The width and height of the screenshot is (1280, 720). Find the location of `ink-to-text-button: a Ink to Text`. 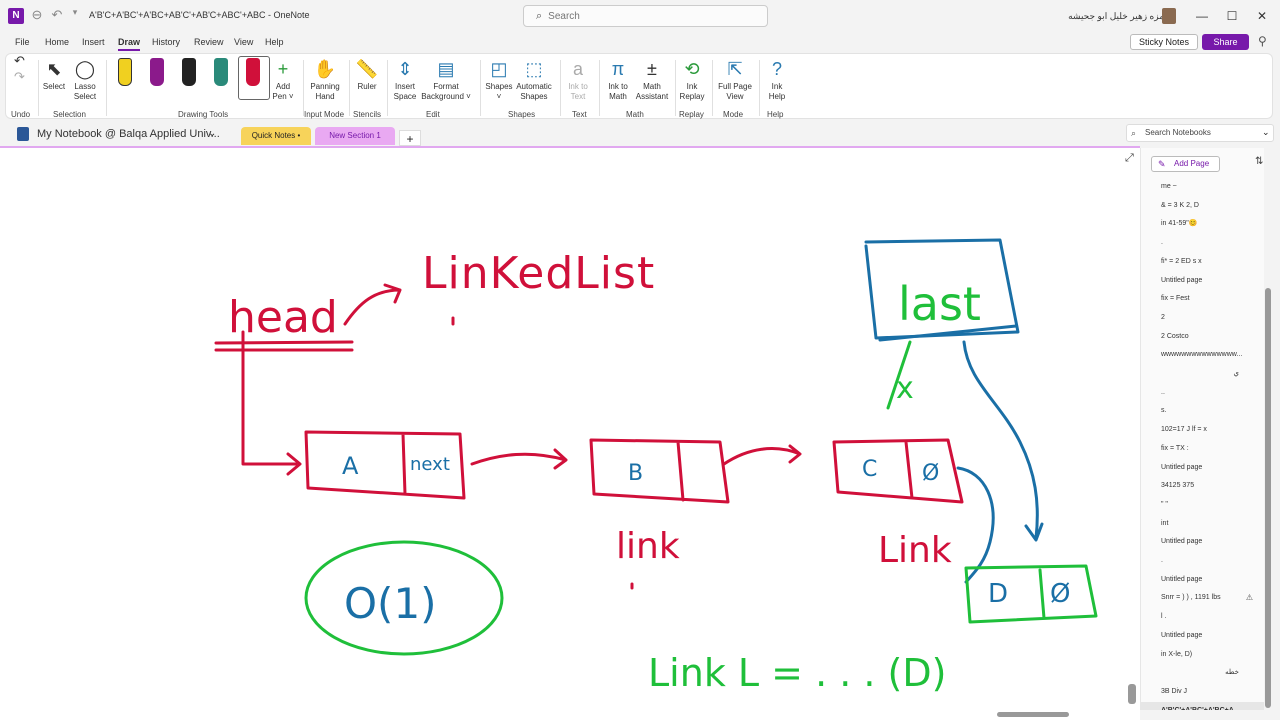

ink-to-text-button: a Ink to Text is located at coordinates (578, 80).